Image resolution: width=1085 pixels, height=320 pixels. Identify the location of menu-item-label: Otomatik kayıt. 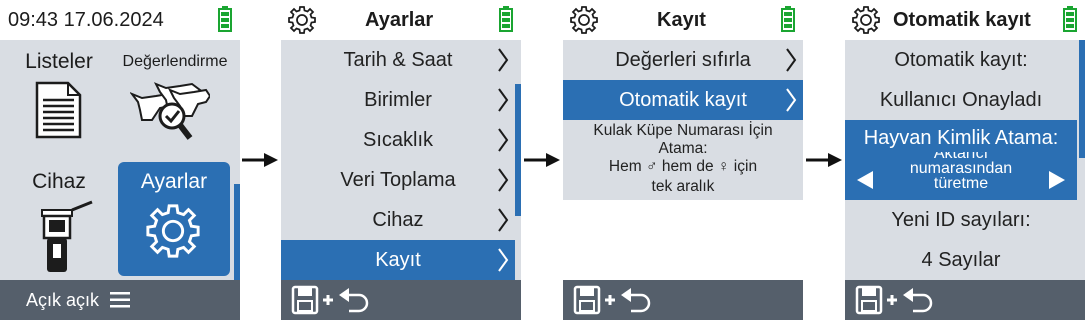
(683, 100).